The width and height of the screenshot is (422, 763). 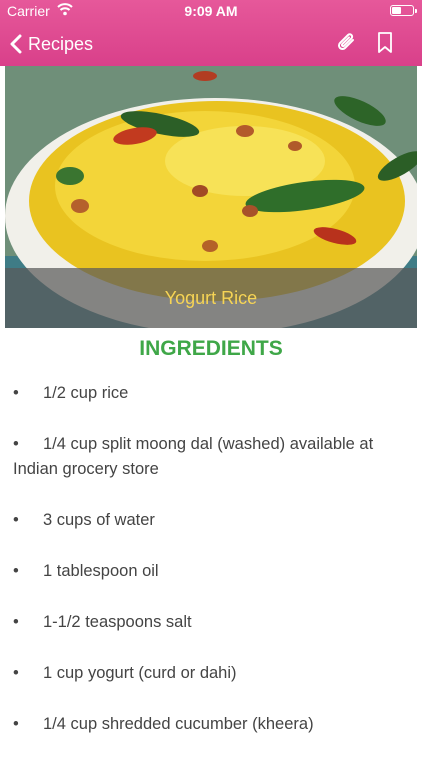 What do you see at coordinates (99, 520) in the screenshot?
I see `ingredient-text: 3 cups of water` at bounding box center [99, 520].